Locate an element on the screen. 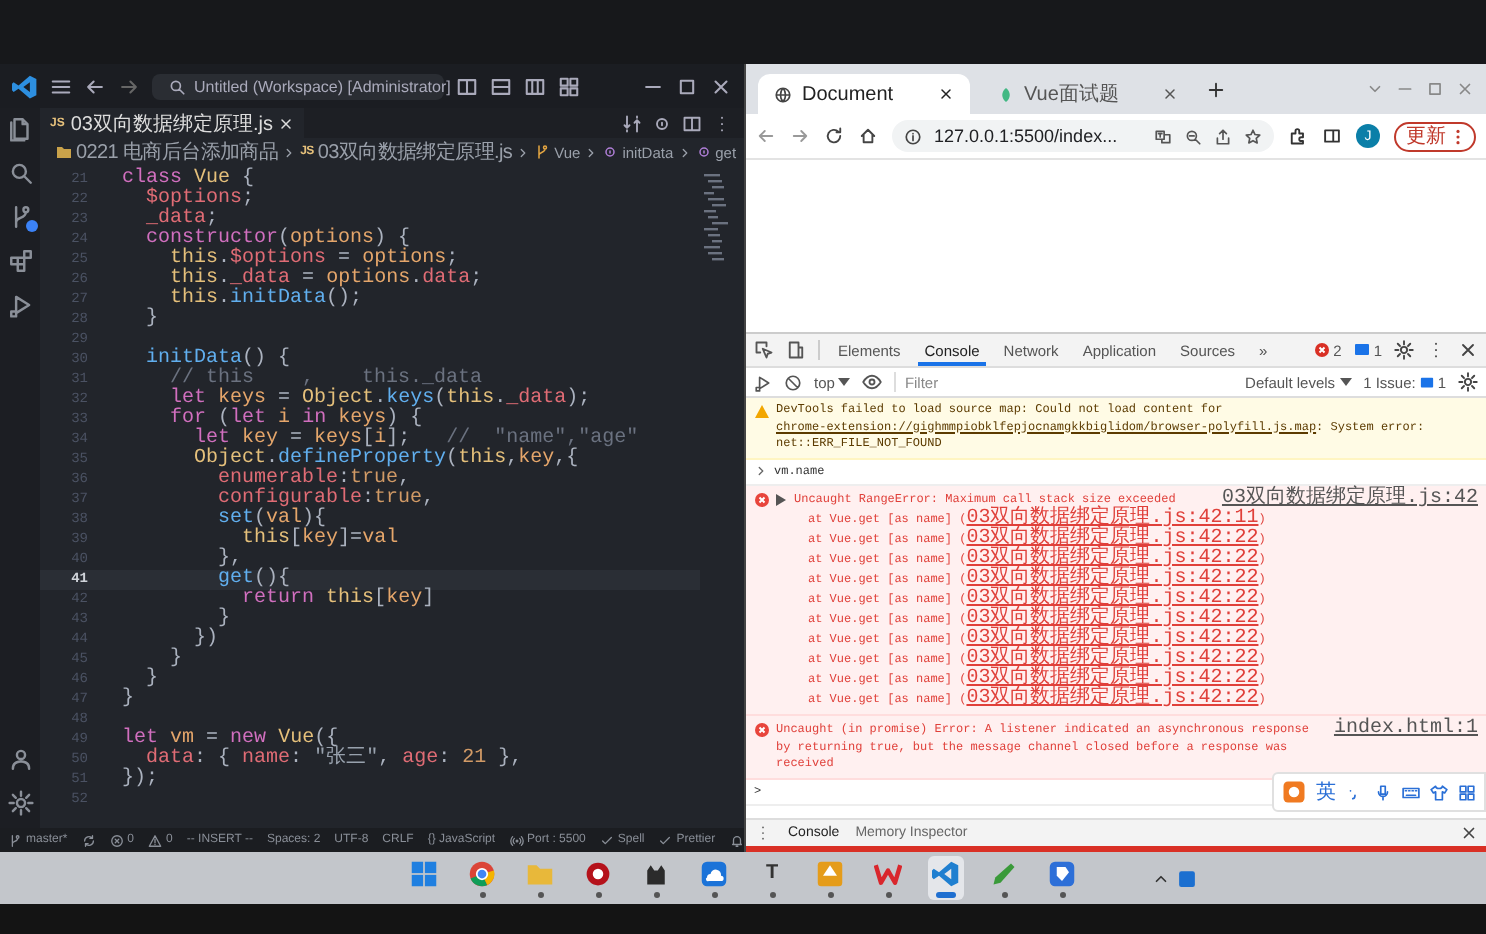 The width and height of the screenshot is (1486, 934). menu-icon is located at coordinates (61, 86).